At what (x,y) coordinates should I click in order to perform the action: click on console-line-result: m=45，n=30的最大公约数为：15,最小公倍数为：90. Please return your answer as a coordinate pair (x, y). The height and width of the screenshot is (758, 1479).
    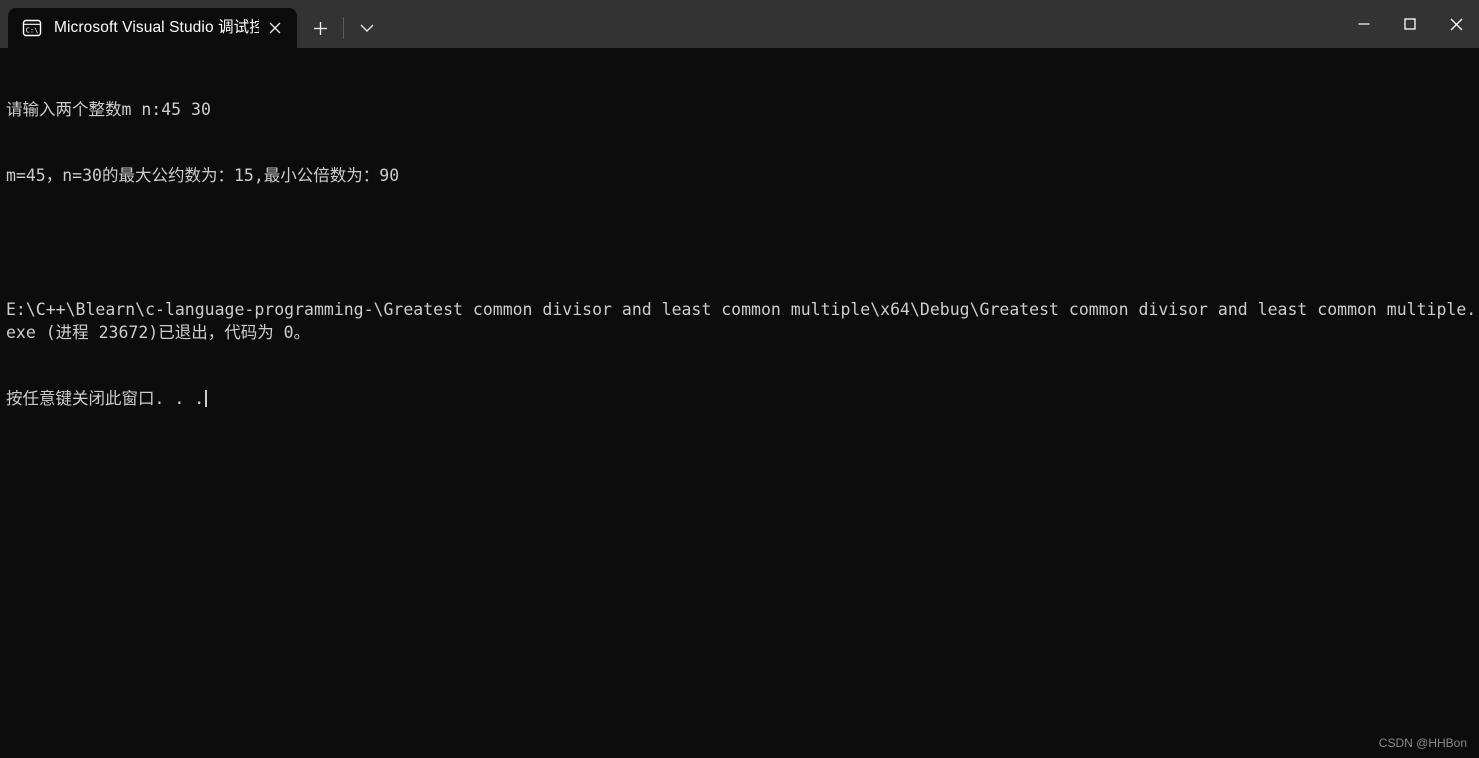
    Looking at the image, I should click on (203, 176).